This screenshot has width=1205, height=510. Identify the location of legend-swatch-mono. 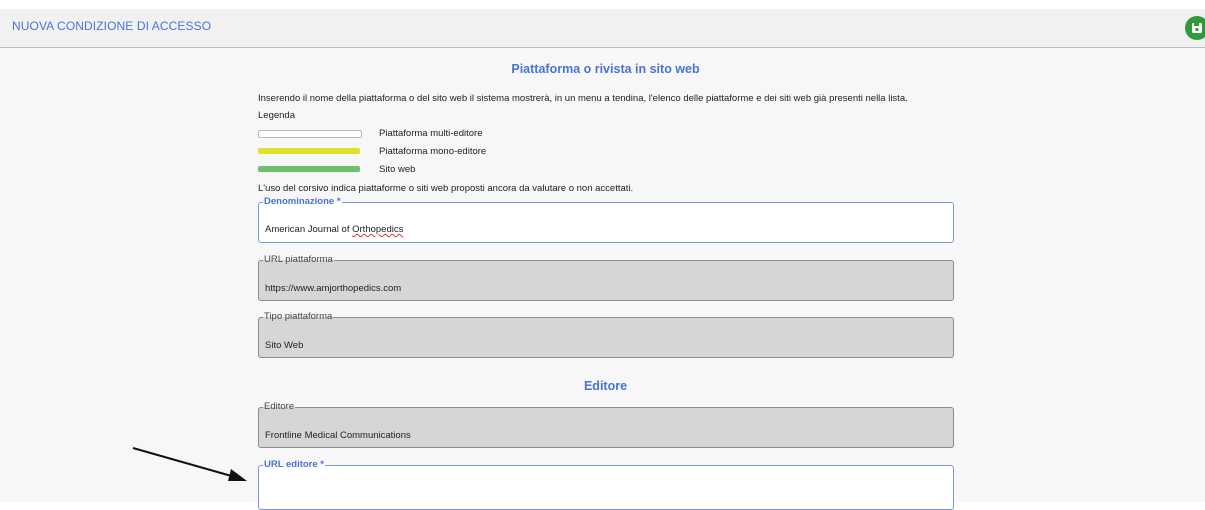
(309, 151).